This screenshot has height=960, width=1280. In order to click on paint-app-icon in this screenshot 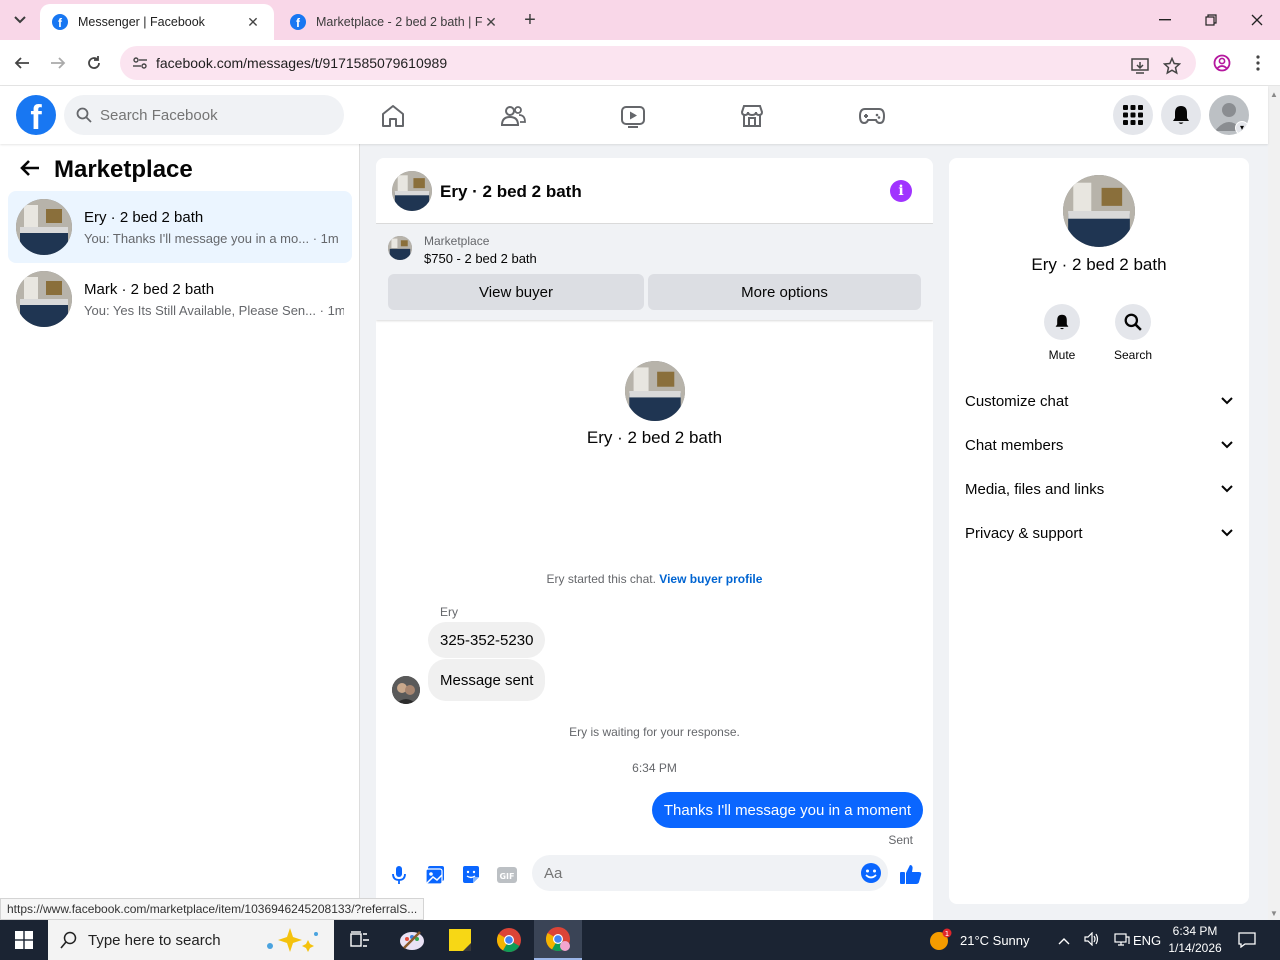, I will do `click(412, 940)`.